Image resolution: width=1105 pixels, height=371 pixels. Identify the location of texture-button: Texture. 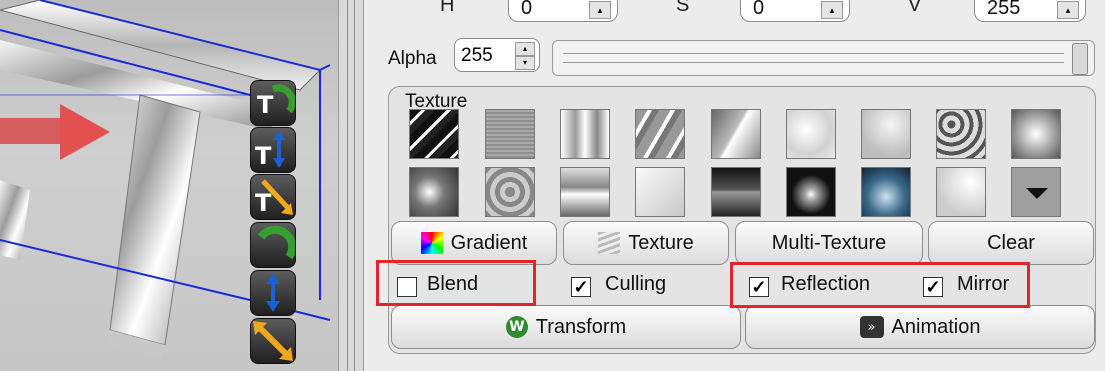
(646, 243).